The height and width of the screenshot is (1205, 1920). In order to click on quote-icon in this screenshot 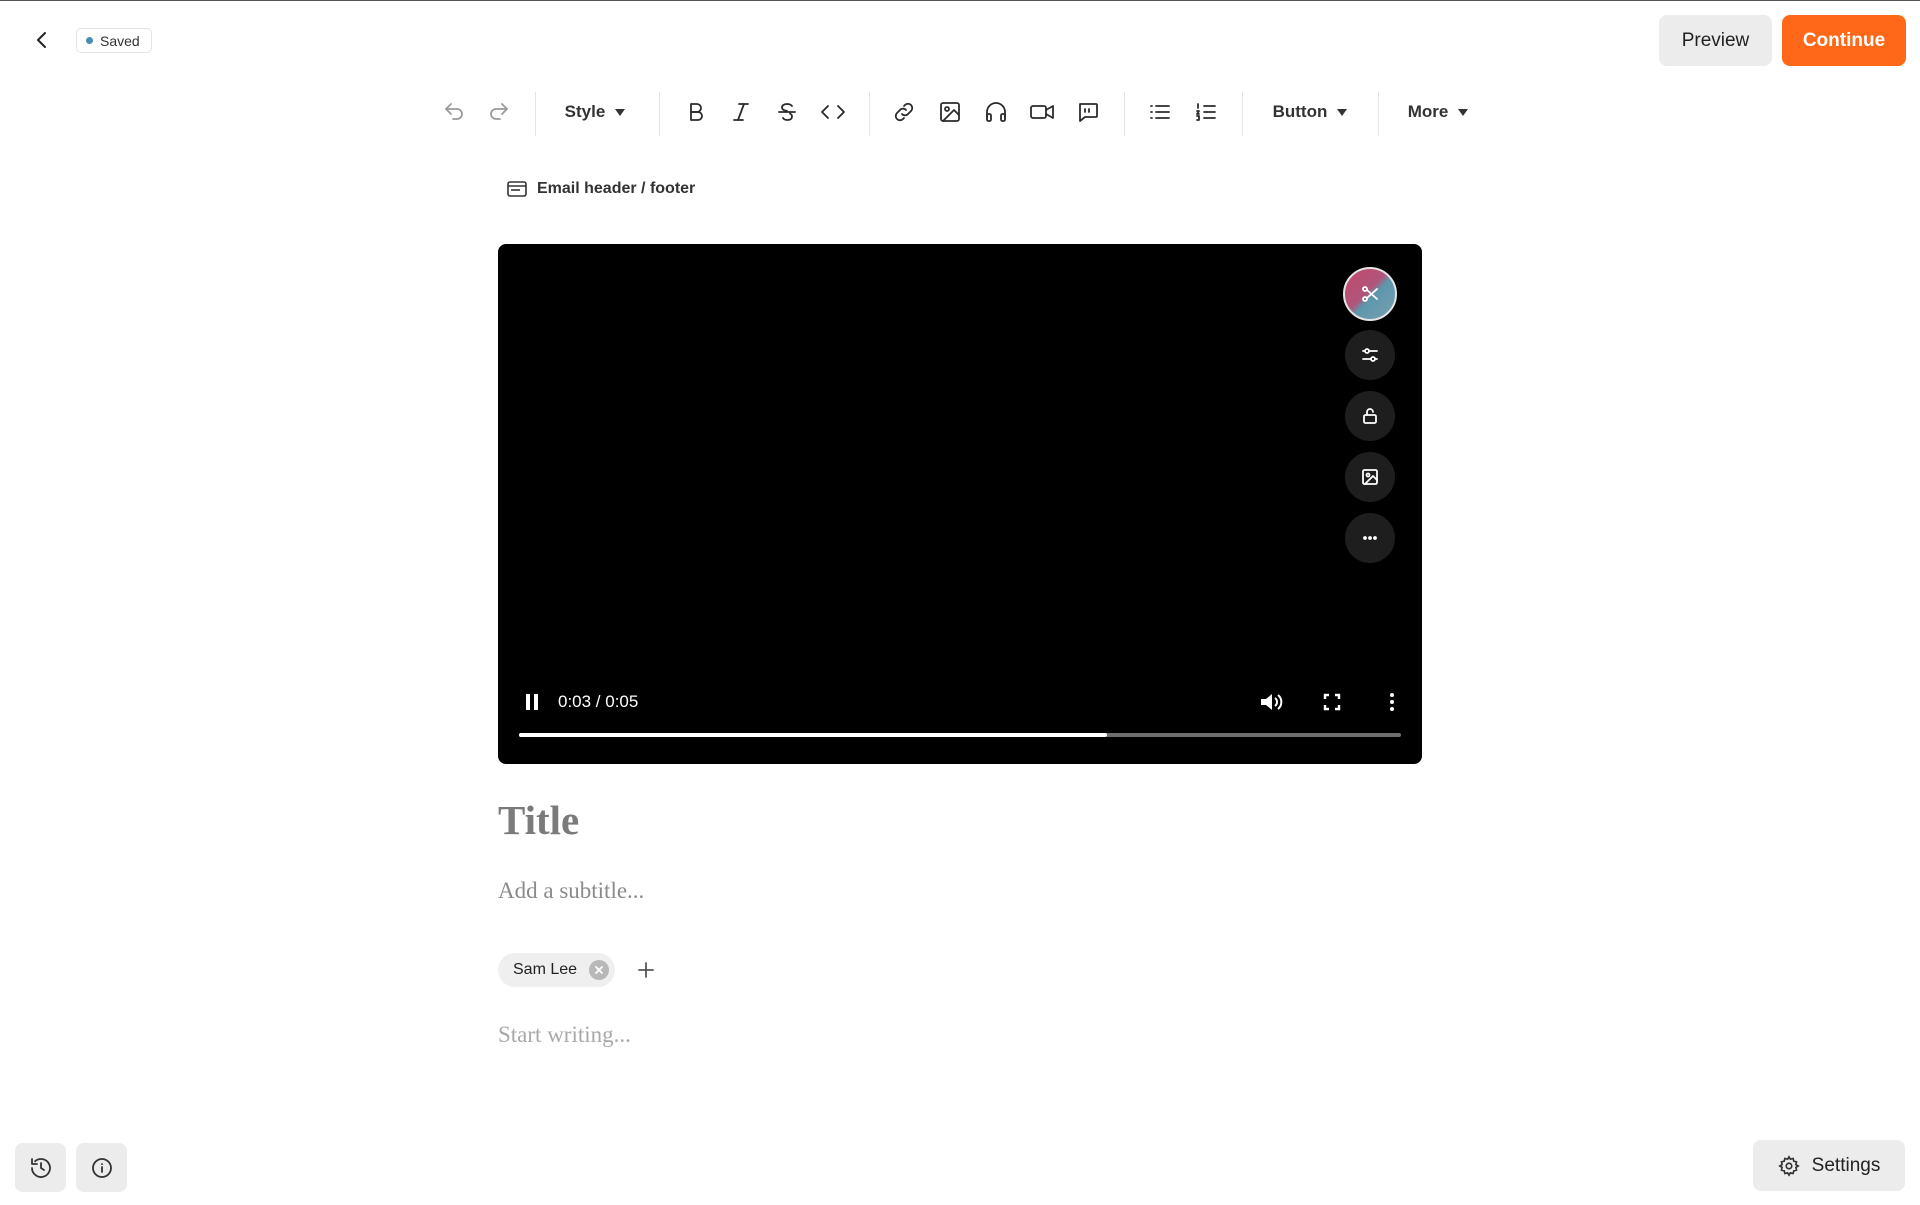, I will do `click(1088, 112)`.